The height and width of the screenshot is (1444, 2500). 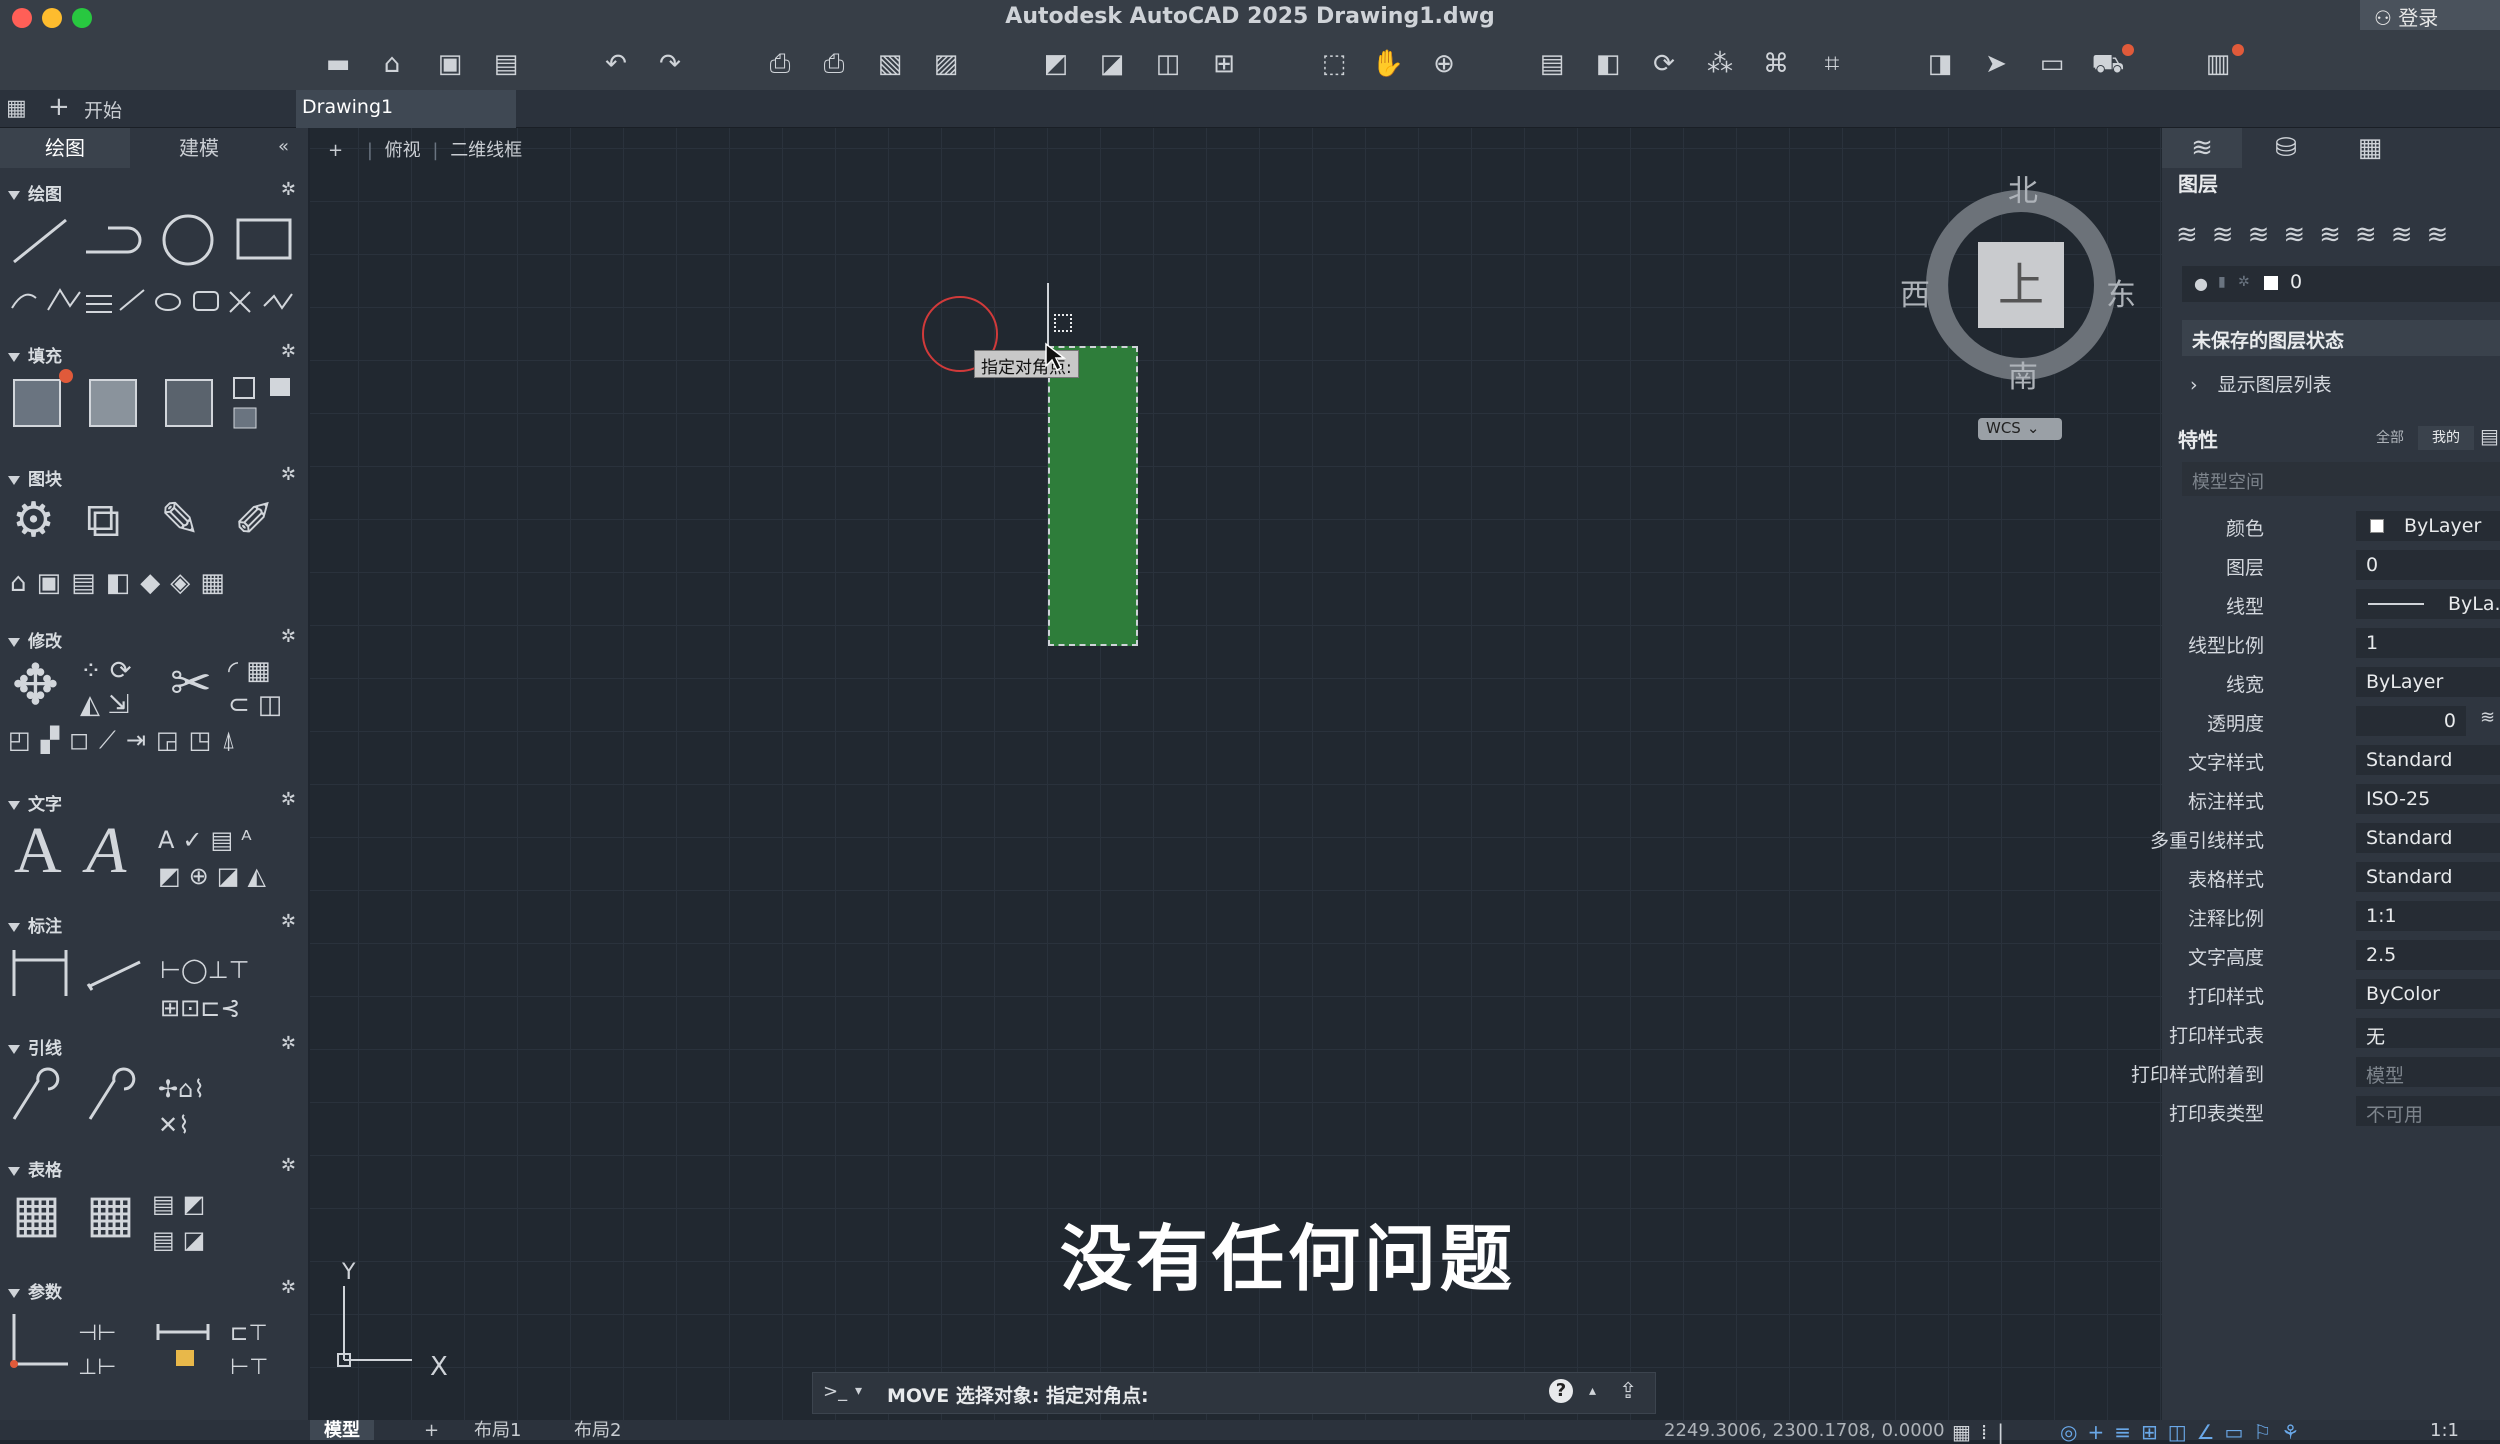 I want to click on new-tab-icon: +, so click(x=59, y=107).